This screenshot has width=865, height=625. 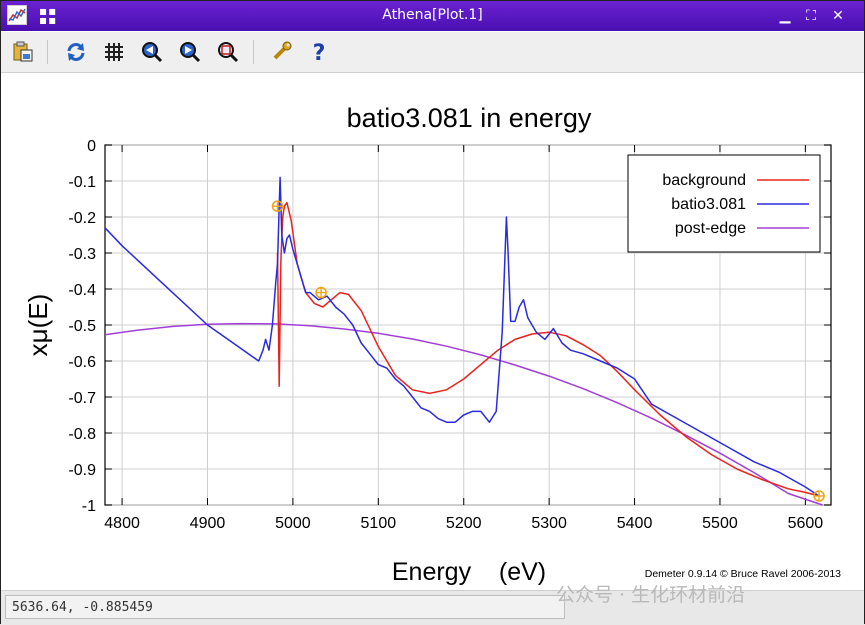 I want to click on watermark: 公众号 · 生化环材前沿, so click(x=651, y=595).